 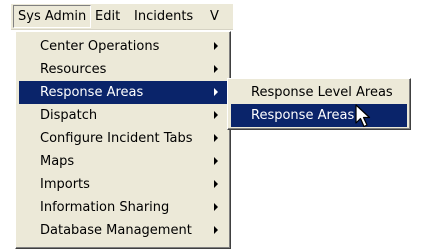 I want to click on menu-item-resources: Resources, so click(x=123, y=69).